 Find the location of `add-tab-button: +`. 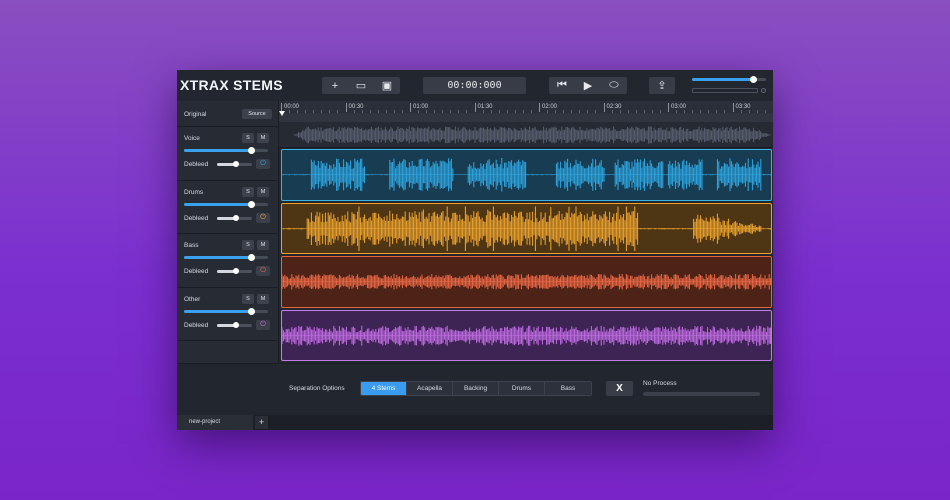

add-tab-button: + is located at coordinates (261, 422).